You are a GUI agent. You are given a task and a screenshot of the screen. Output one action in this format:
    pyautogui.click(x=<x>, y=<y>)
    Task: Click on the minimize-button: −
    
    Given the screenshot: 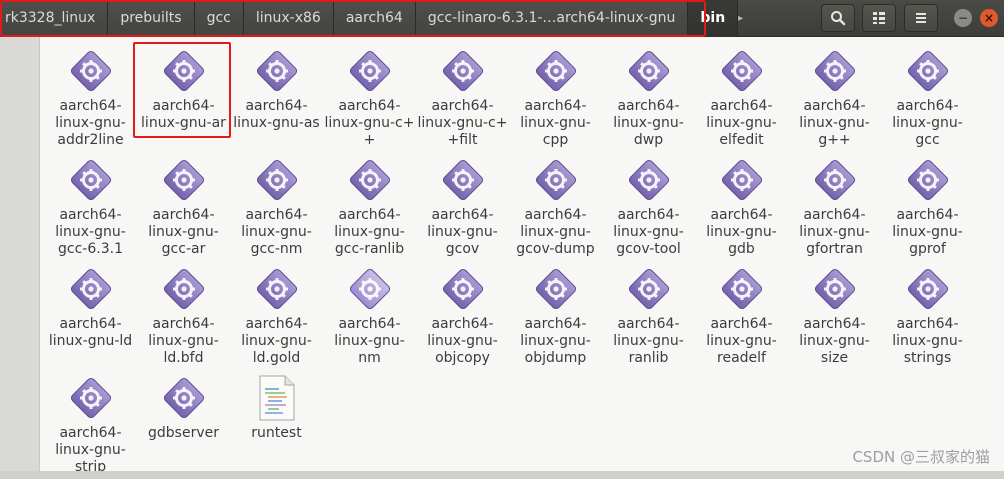 What is the action you would take?
    pyautogui.click(x=963, y=18)
    